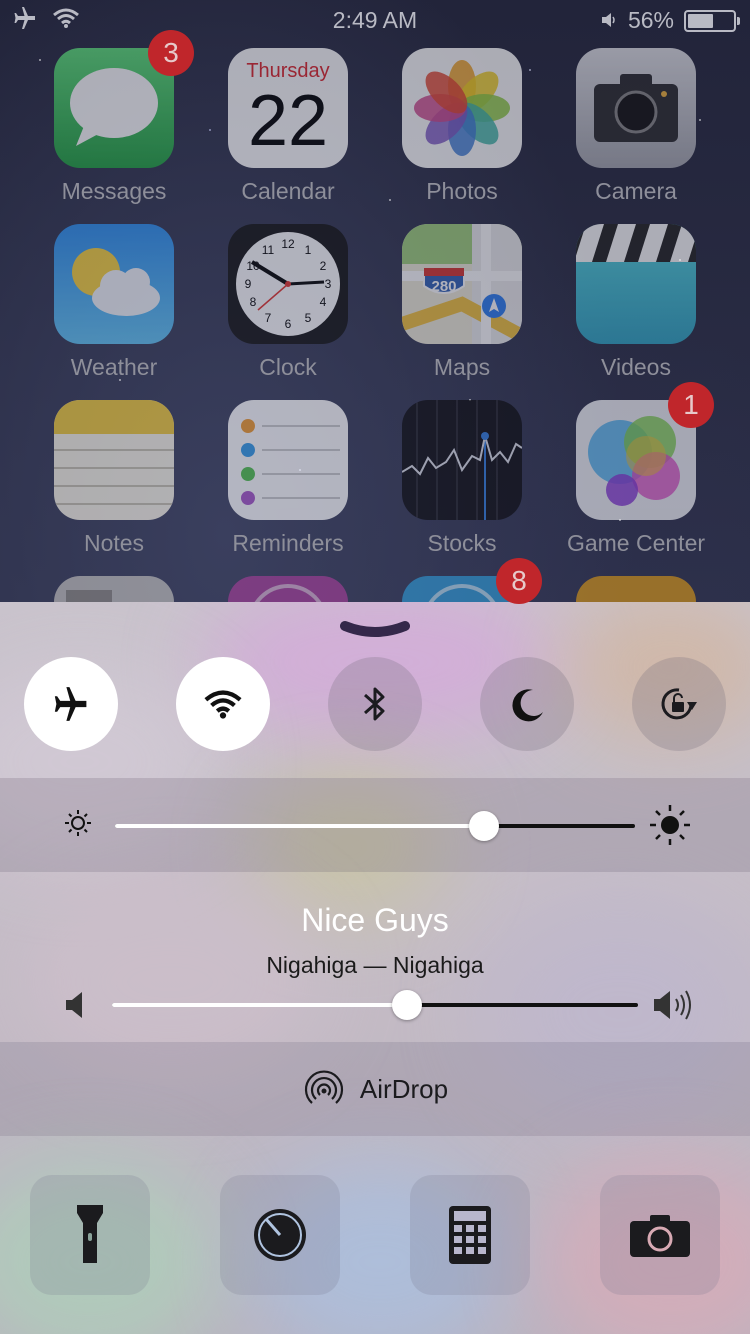 This screenshot has height=1334, width=750. Describe the element at coordinates (288, 367) in the screenshot. I see `app-label: Clock` at that location.